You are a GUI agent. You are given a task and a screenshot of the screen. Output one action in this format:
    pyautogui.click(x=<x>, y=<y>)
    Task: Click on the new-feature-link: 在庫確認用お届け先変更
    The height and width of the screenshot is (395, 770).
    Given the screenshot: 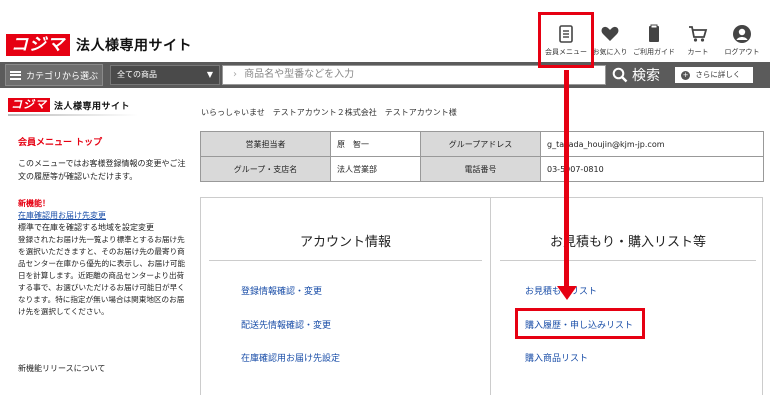 What is the action you would take?
    pyautogui.click(x=104, y=216)
    